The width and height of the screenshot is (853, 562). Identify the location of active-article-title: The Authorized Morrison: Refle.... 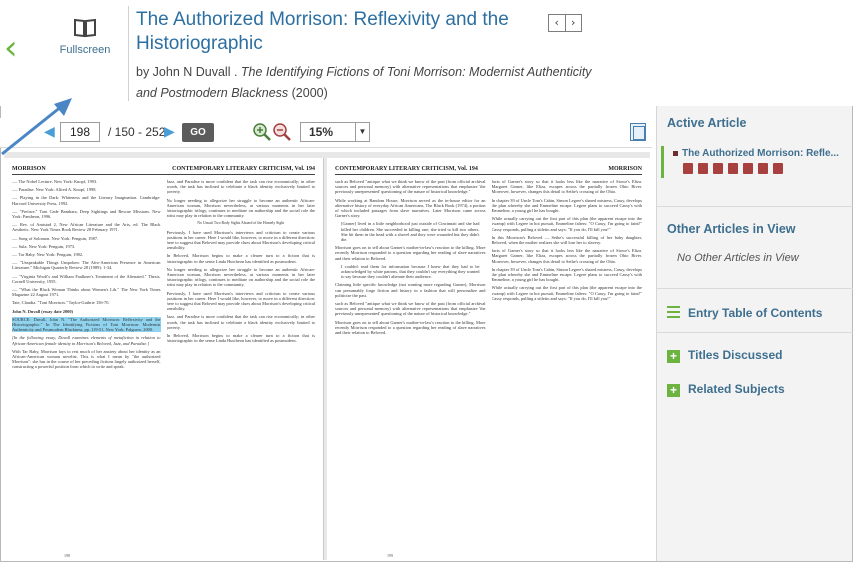
(759, 153).